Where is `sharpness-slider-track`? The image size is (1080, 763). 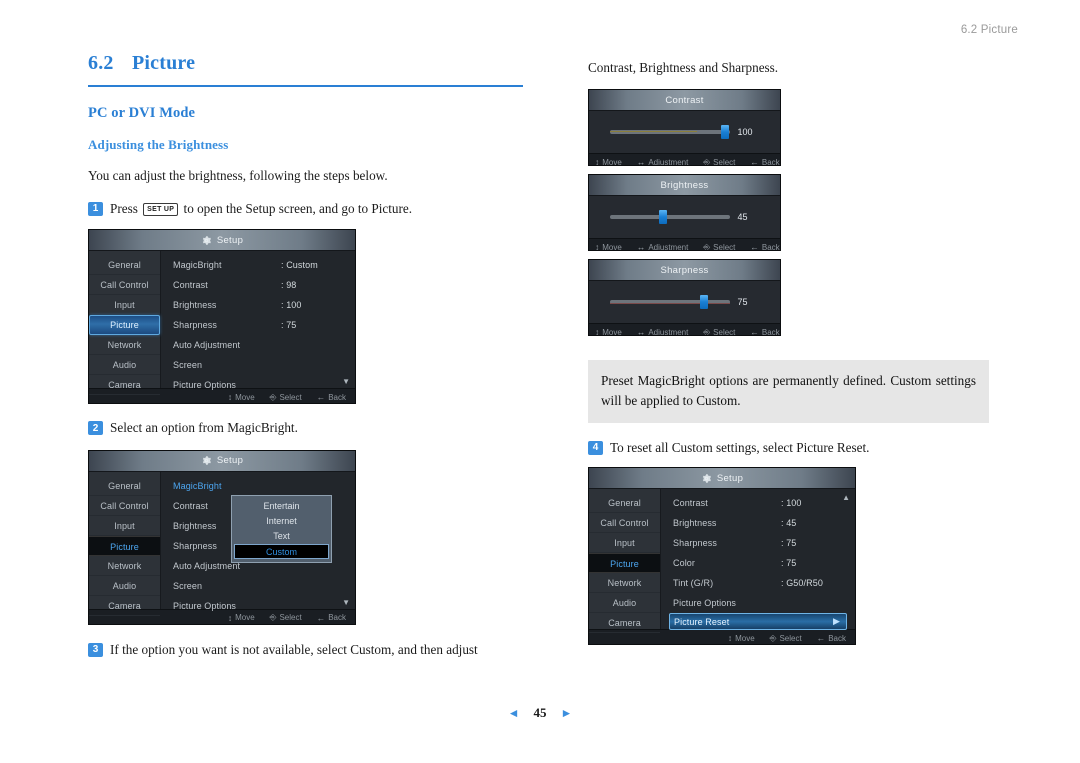
sharpness-slider-track is located at coordinates (669, 302).